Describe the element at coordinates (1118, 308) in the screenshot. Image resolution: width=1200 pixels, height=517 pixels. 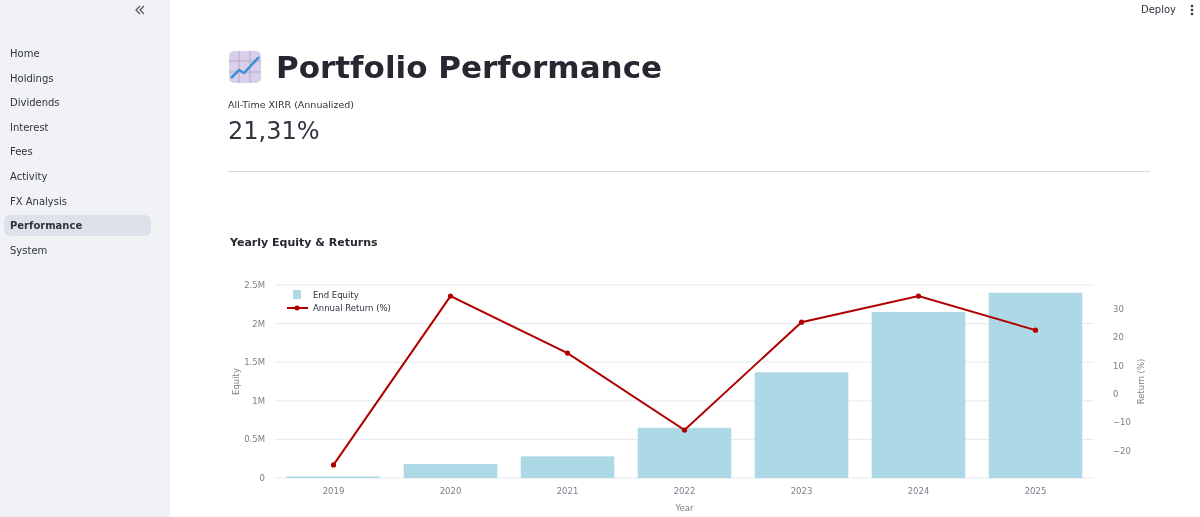
I see `axis-tick-label: 30` at that location.